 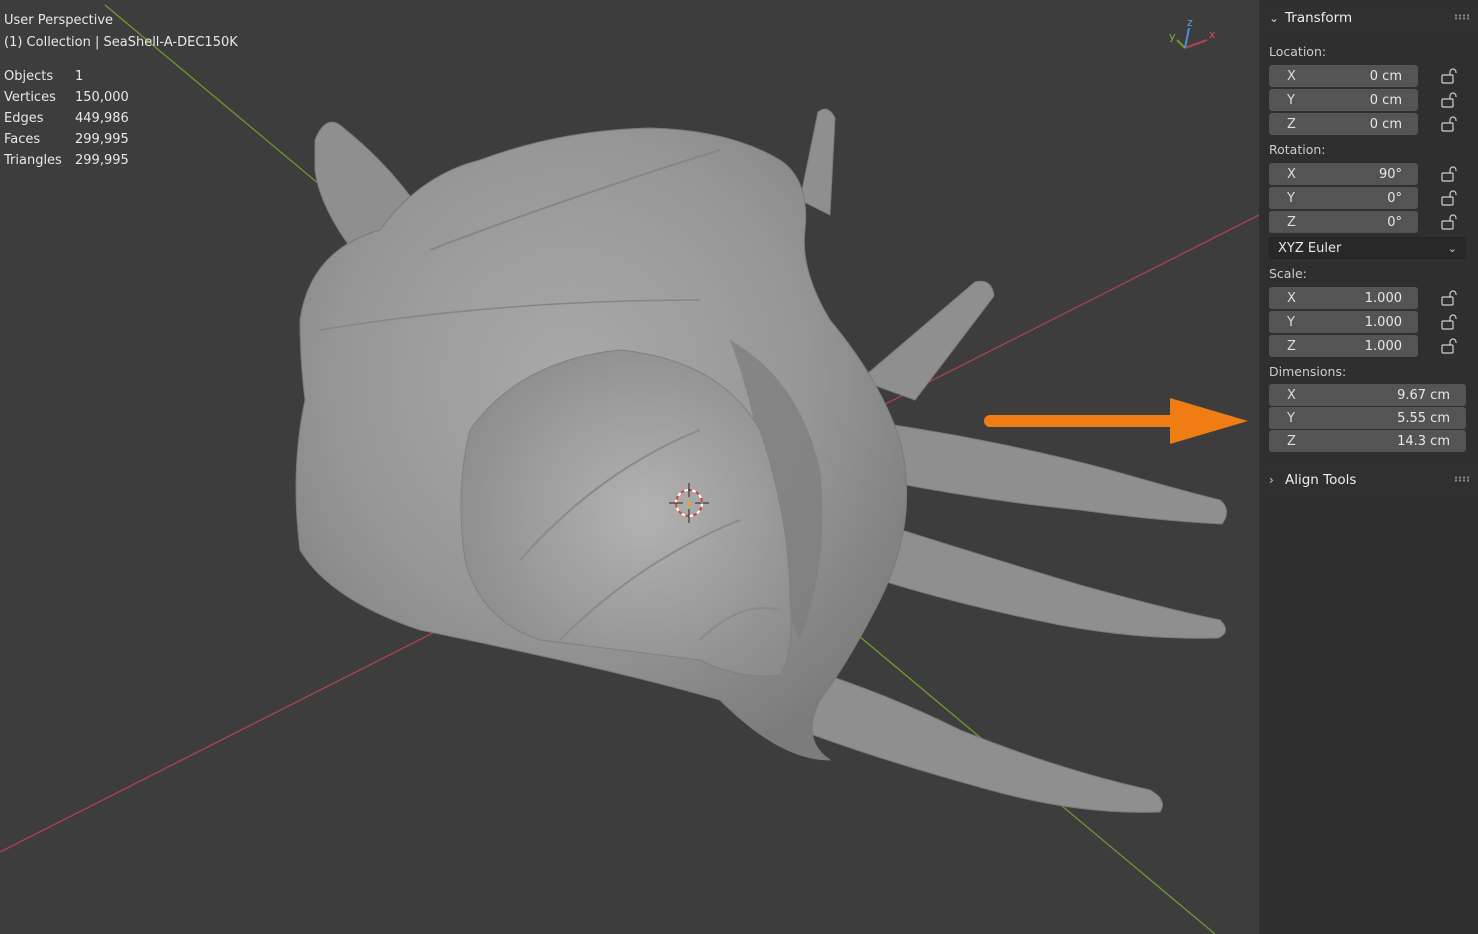 What do you see at coordinates (1423, 418) in the screenshot?
I see `field-value: 5.55 cm` at bounding box center [1423, 418].